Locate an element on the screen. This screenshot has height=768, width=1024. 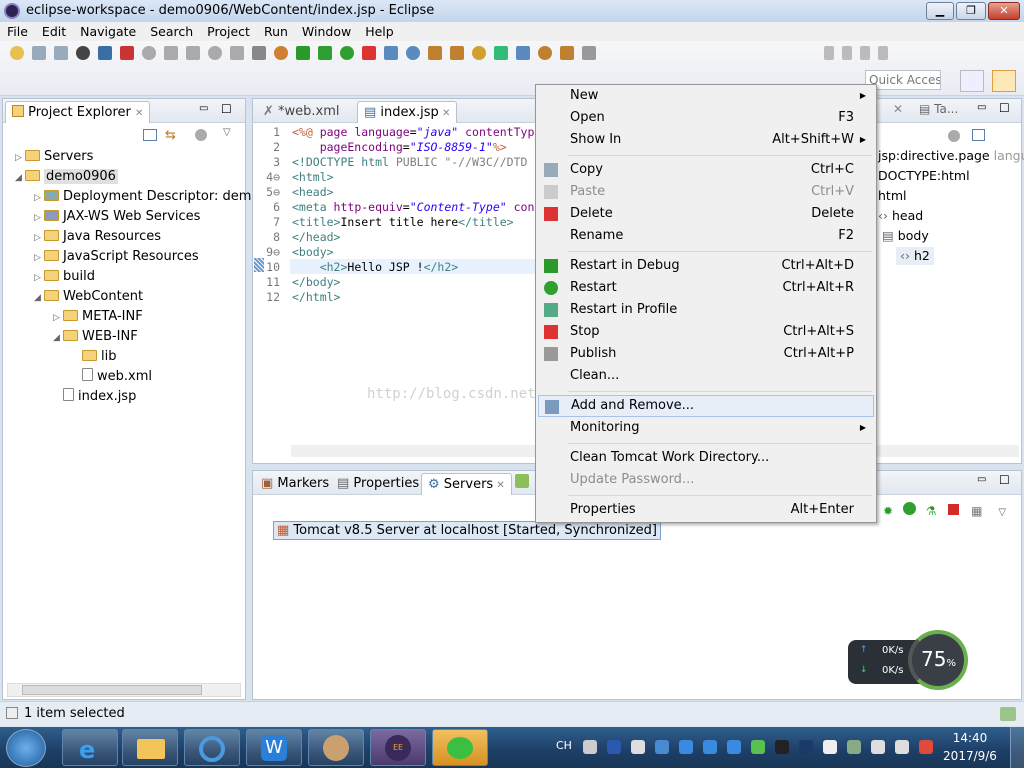
menu-item-paste: Paste Ctrl+V is located at coordinates (706, 192).